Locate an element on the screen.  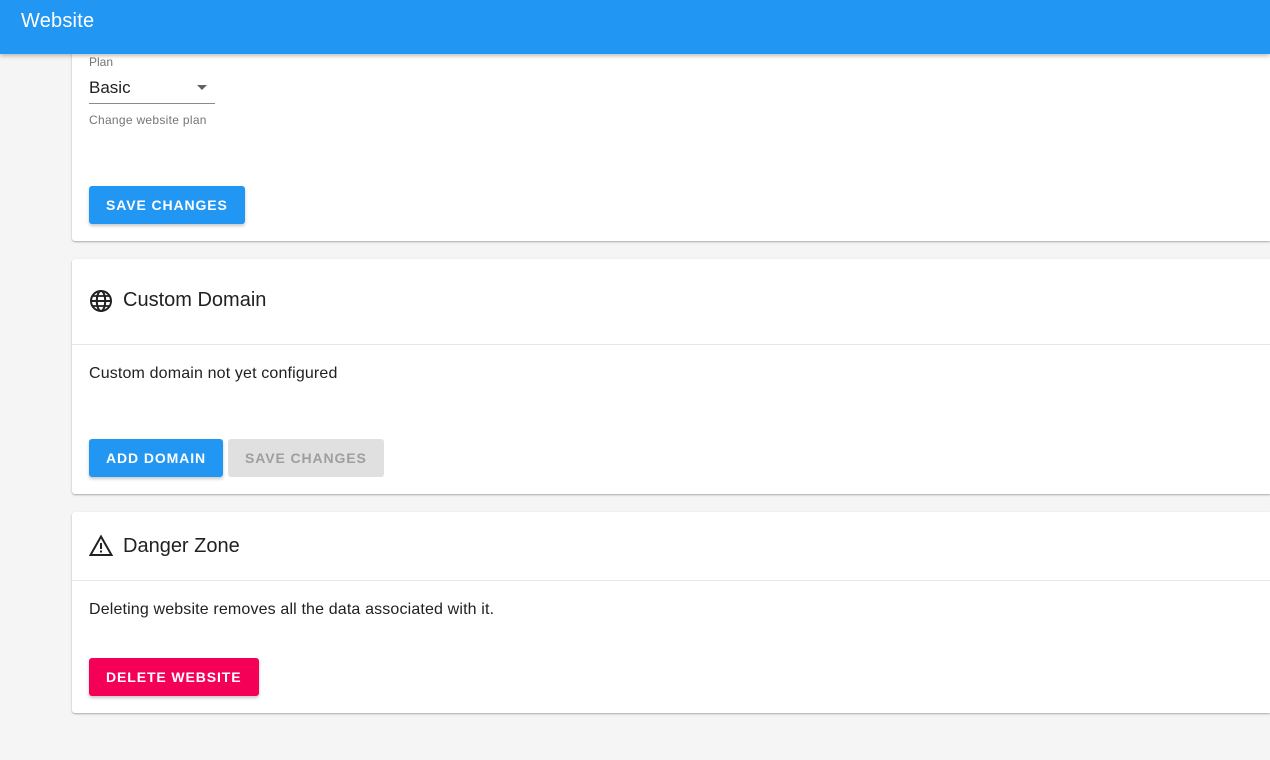
save-domain-button: SAVE CHANGES is located at coordinates (306, 458).